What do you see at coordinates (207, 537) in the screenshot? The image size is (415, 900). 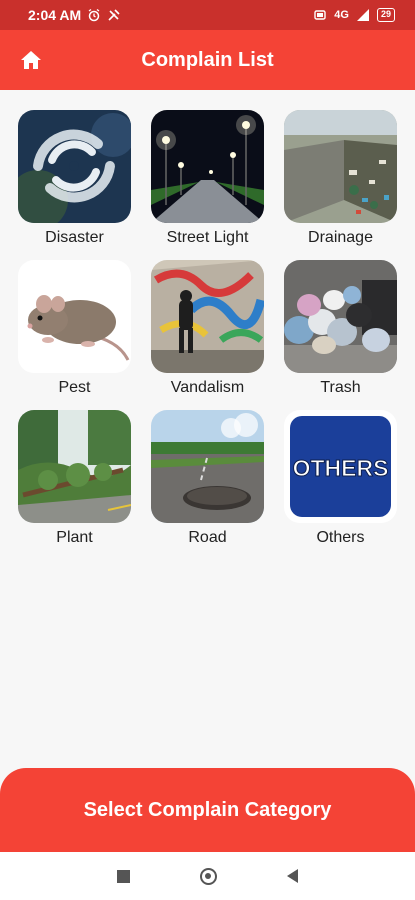 I see `category-label: Road` at bounding box center [207, 537].